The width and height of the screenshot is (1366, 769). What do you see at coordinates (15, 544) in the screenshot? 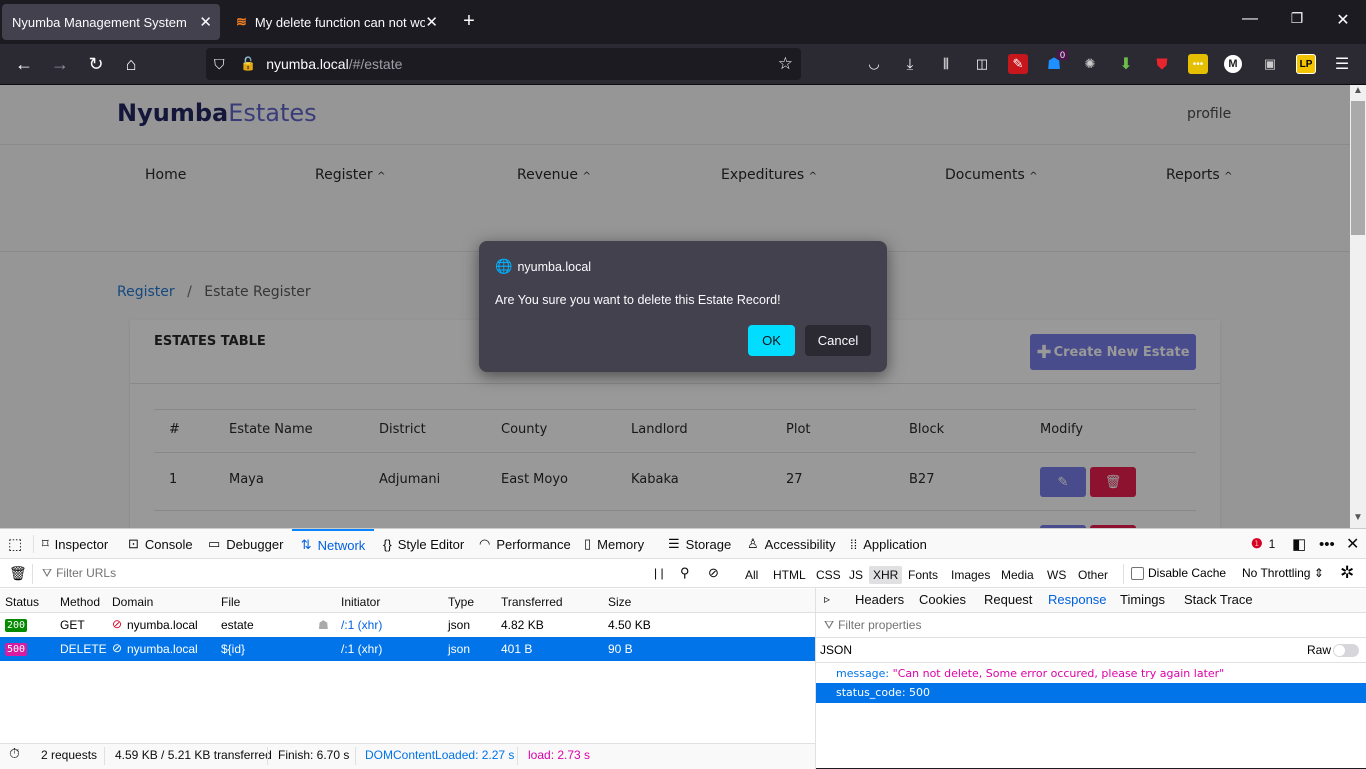
I see `element-picker-icon: ⬚` at bounding box center [15, 544].